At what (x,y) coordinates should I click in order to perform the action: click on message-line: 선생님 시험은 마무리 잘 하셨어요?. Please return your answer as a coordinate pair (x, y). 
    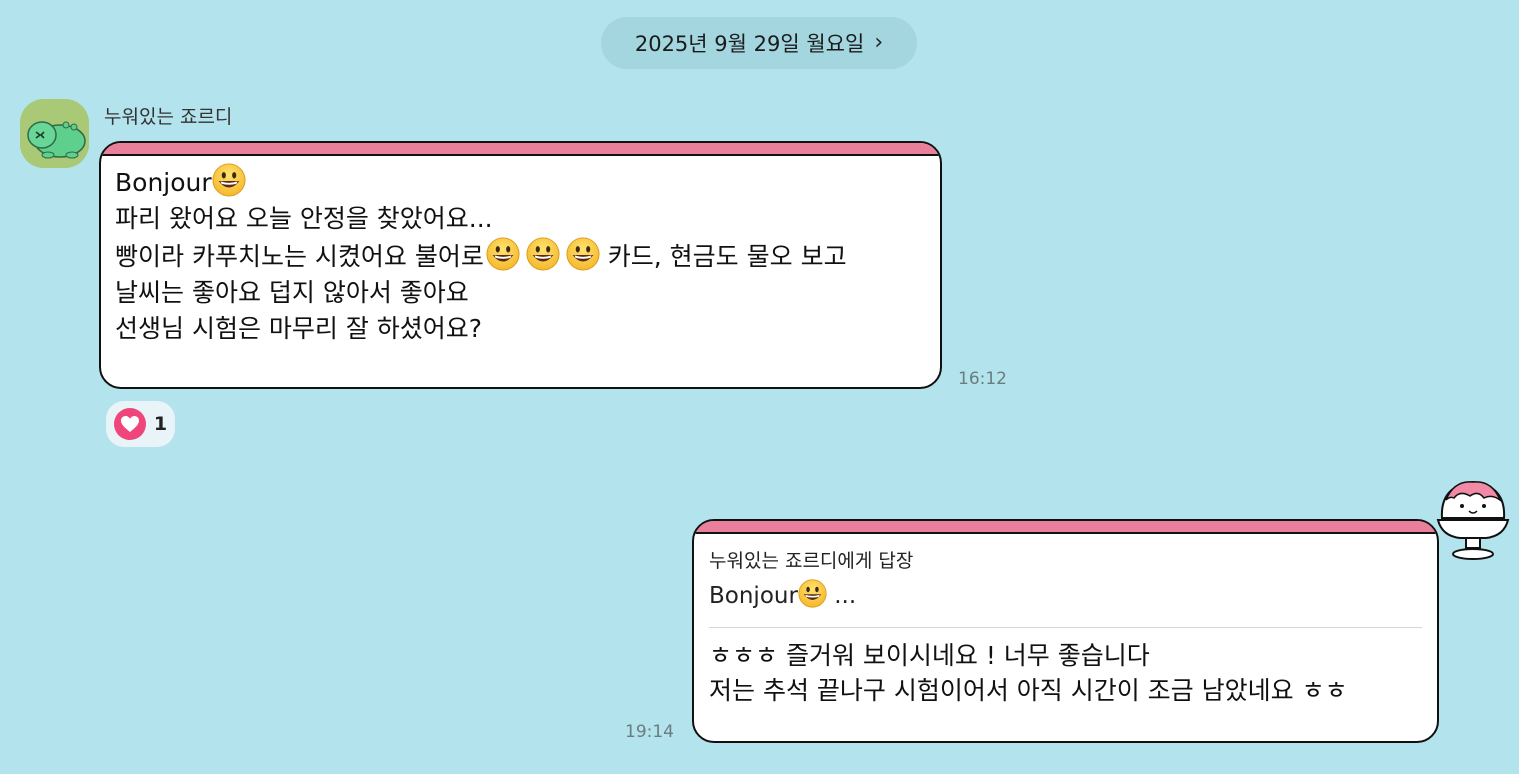
    Looking at the image, I should click on (299, 328).